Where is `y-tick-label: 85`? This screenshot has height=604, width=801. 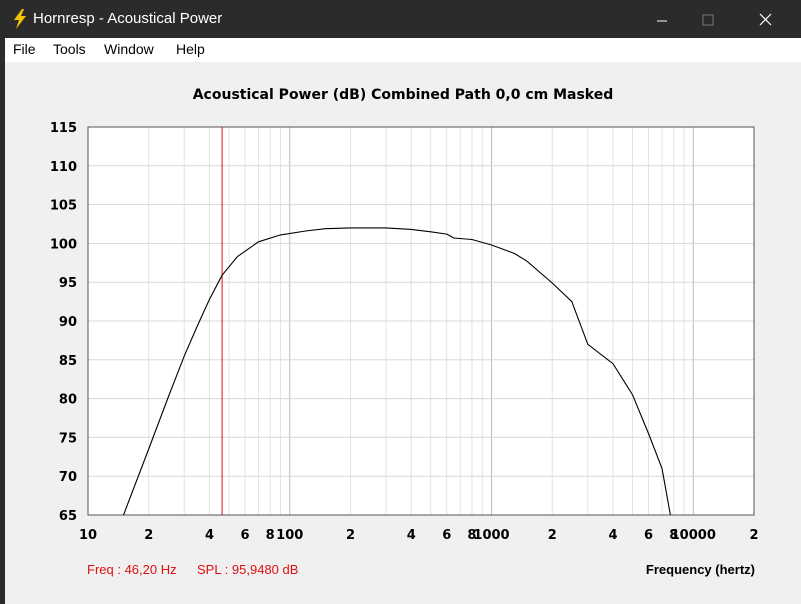 y-tick-label: 85 is located at coordinates (68, 361).